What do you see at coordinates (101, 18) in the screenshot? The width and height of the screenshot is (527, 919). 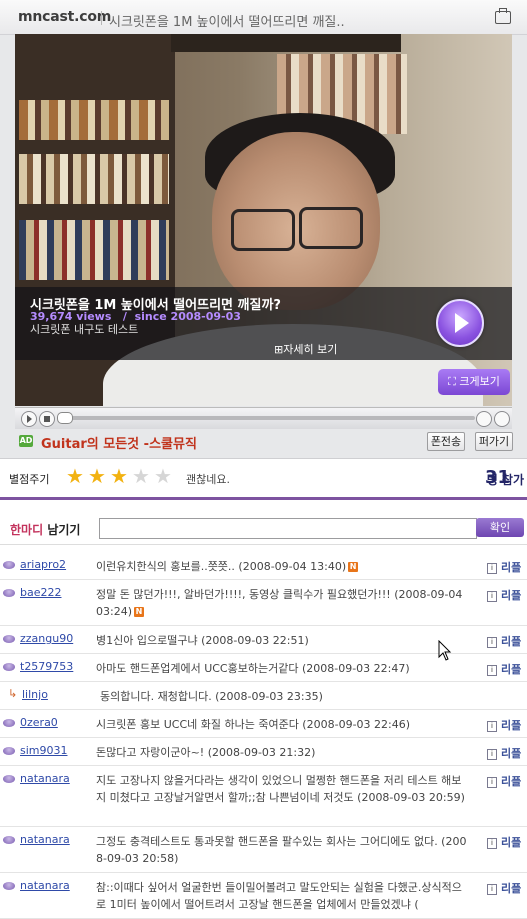 I see `header-divider` at bounding box center [101, 18].